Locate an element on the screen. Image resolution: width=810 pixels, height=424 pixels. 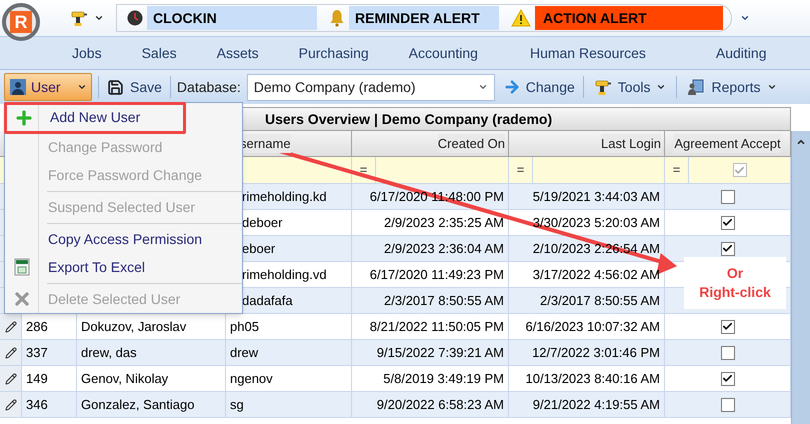
table-cell-text: 2/9/2023 2:36:04 AM is located at coordinates (444, 249).